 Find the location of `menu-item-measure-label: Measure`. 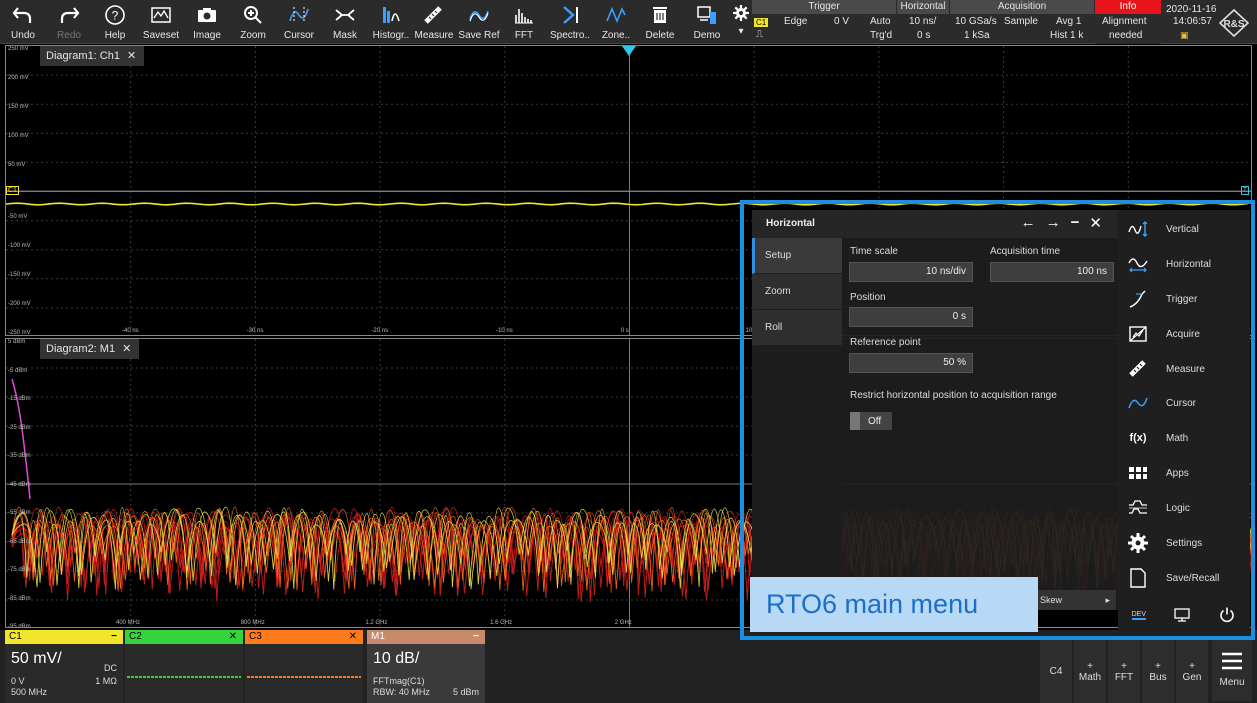

menu-item-measure-label: Measure is located at coordinates (1185, 369).